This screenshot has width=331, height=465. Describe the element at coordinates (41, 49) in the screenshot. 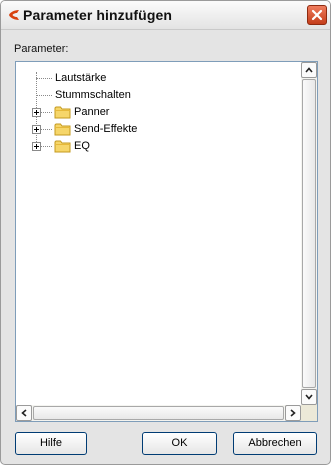

I see `parameter-label: Parameter:` at that location.